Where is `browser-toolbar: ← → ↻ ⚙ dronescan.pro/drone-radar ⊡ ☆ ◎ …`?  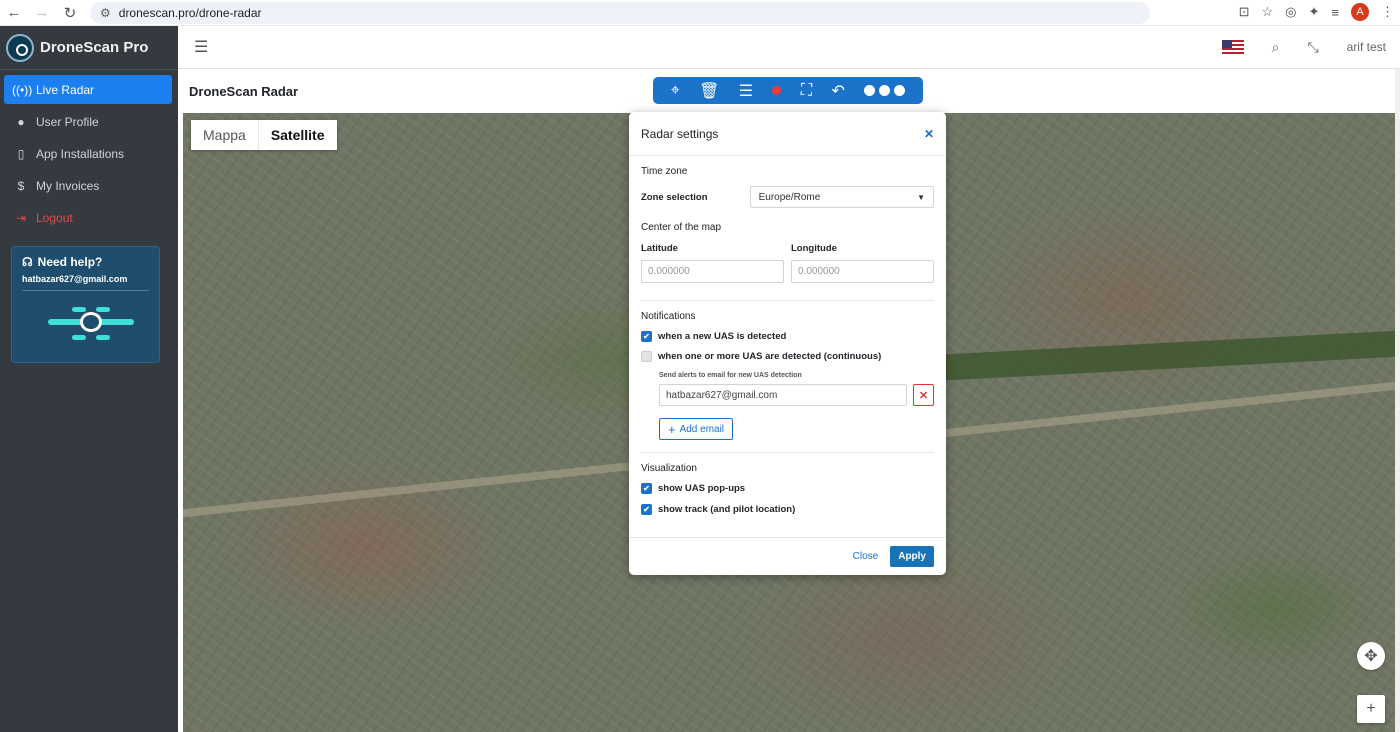 browser-toolbar: ← → ↻ ⚙ dronescan.pro/drone-radar ⊡ ☆ ◎ … is located at coordinates (700, 13).